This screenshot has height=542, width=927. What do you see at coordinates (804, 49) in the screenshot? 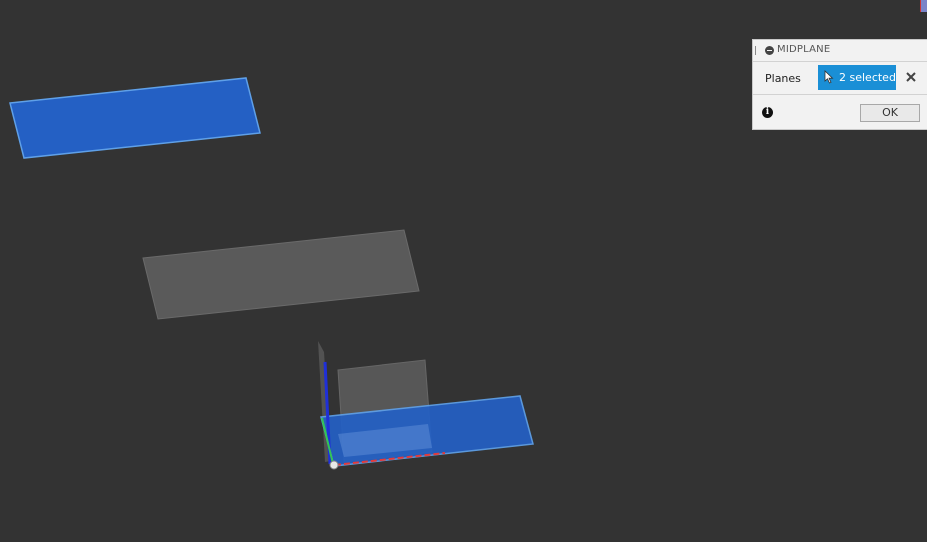
I see `dialog-title: MIDPLANE` at bounding box center [804, 49].